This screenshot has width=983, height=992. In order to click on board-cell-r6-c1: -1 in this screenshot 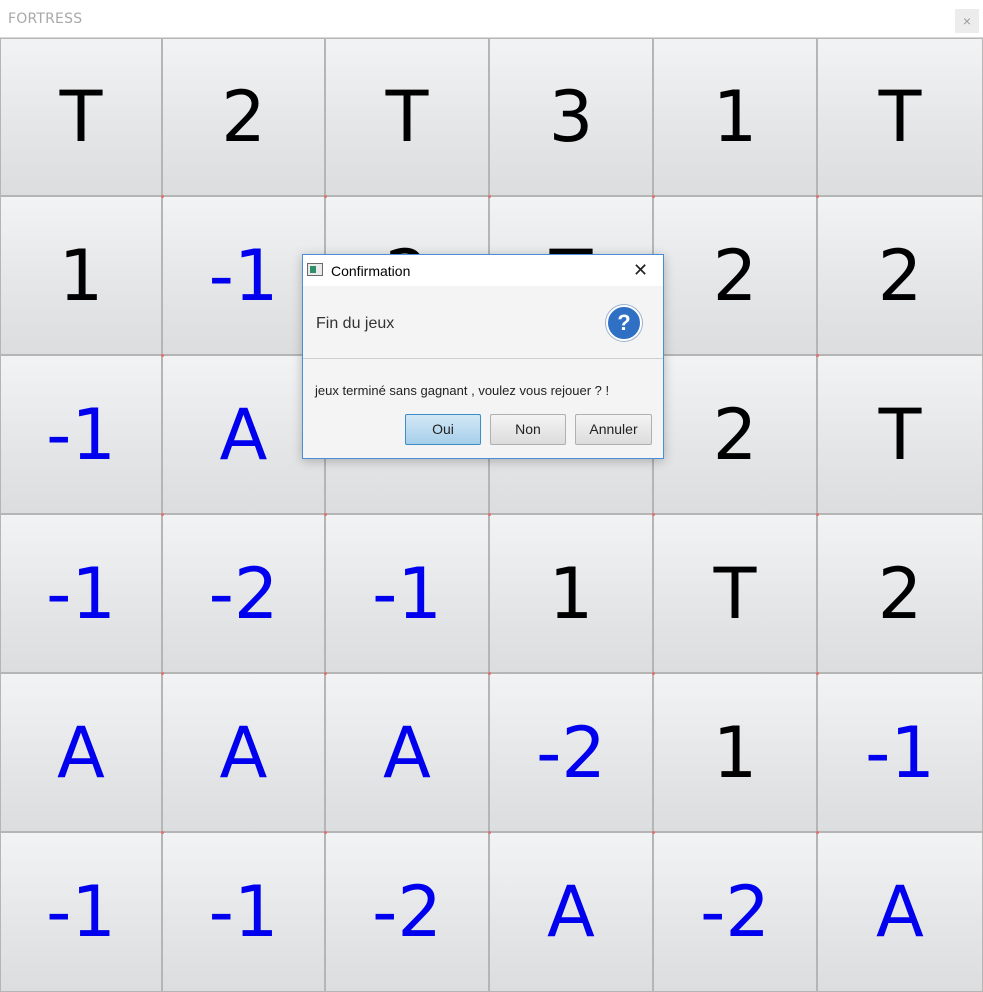, I will do `click(81, 912)`.